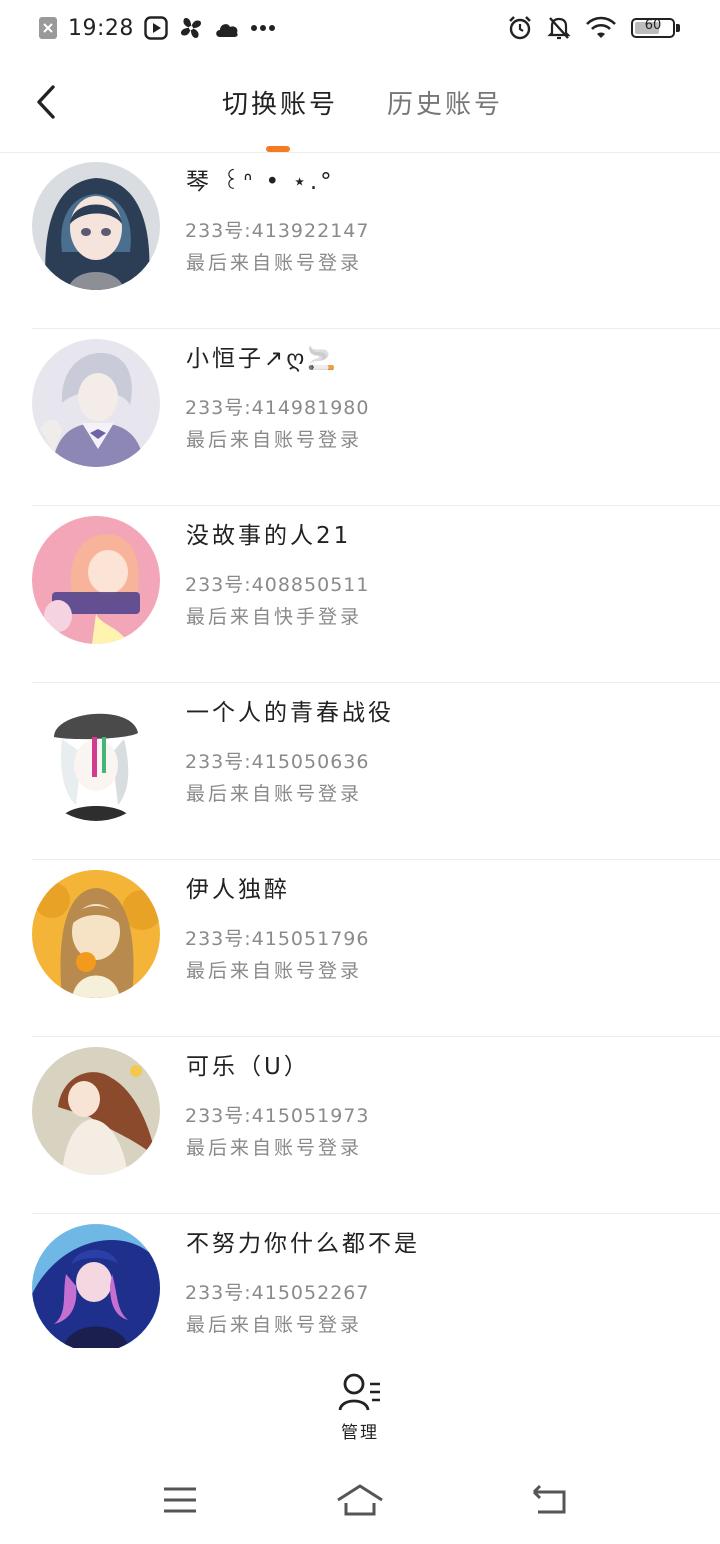  I want to click on status-bar-right: 60, so click(593, 28).